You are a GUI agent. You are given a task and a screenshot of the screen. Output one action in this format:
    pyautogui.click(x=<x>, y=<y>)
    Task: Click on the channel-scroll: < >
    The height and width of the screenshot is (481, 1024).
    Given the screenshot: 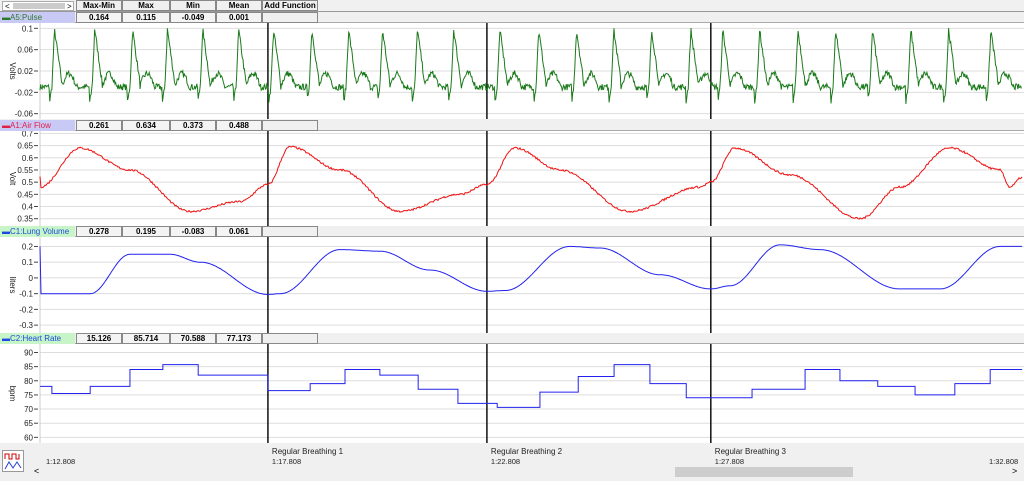 What is the action you would take?
    pyautogui.click(x=38, y=6)
    